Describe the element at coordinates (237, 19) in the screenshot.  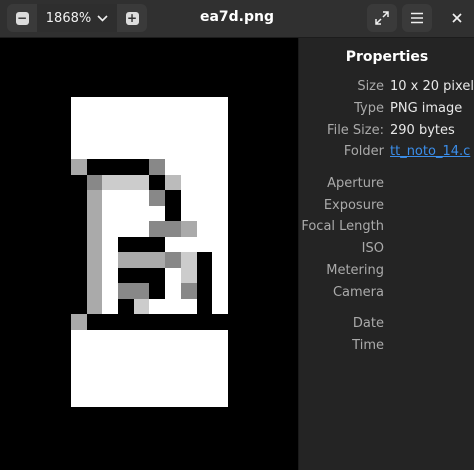
I see `header-bar: − 1868% + ea7d.png` at that location.